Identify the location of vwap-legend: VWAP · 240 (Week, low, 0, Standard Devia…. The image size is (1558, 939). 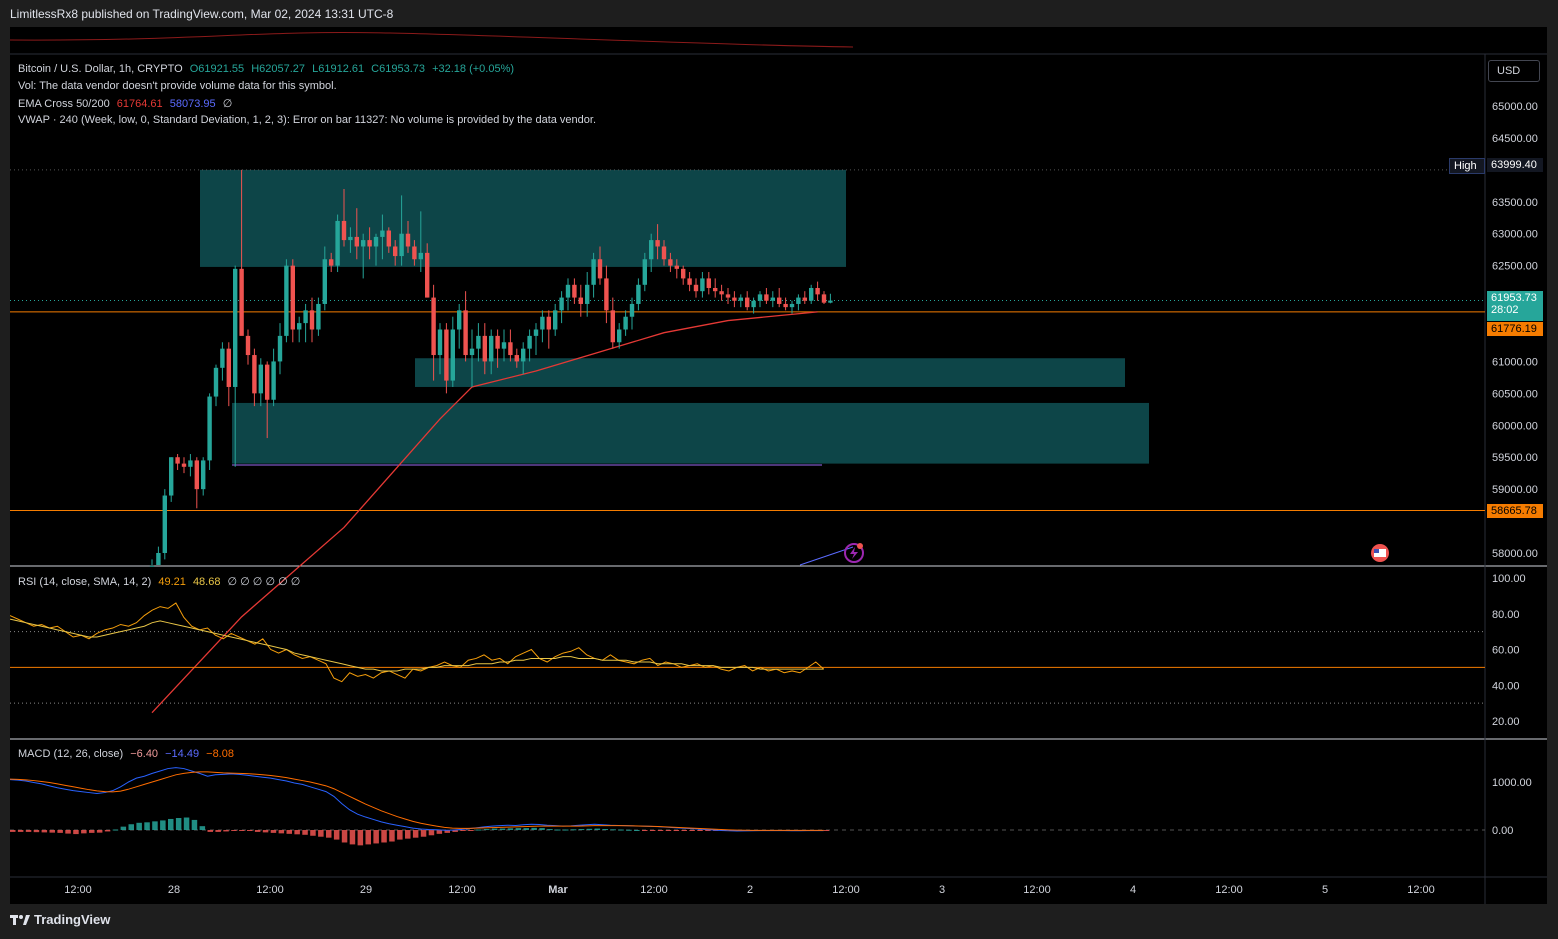
(307, 120).